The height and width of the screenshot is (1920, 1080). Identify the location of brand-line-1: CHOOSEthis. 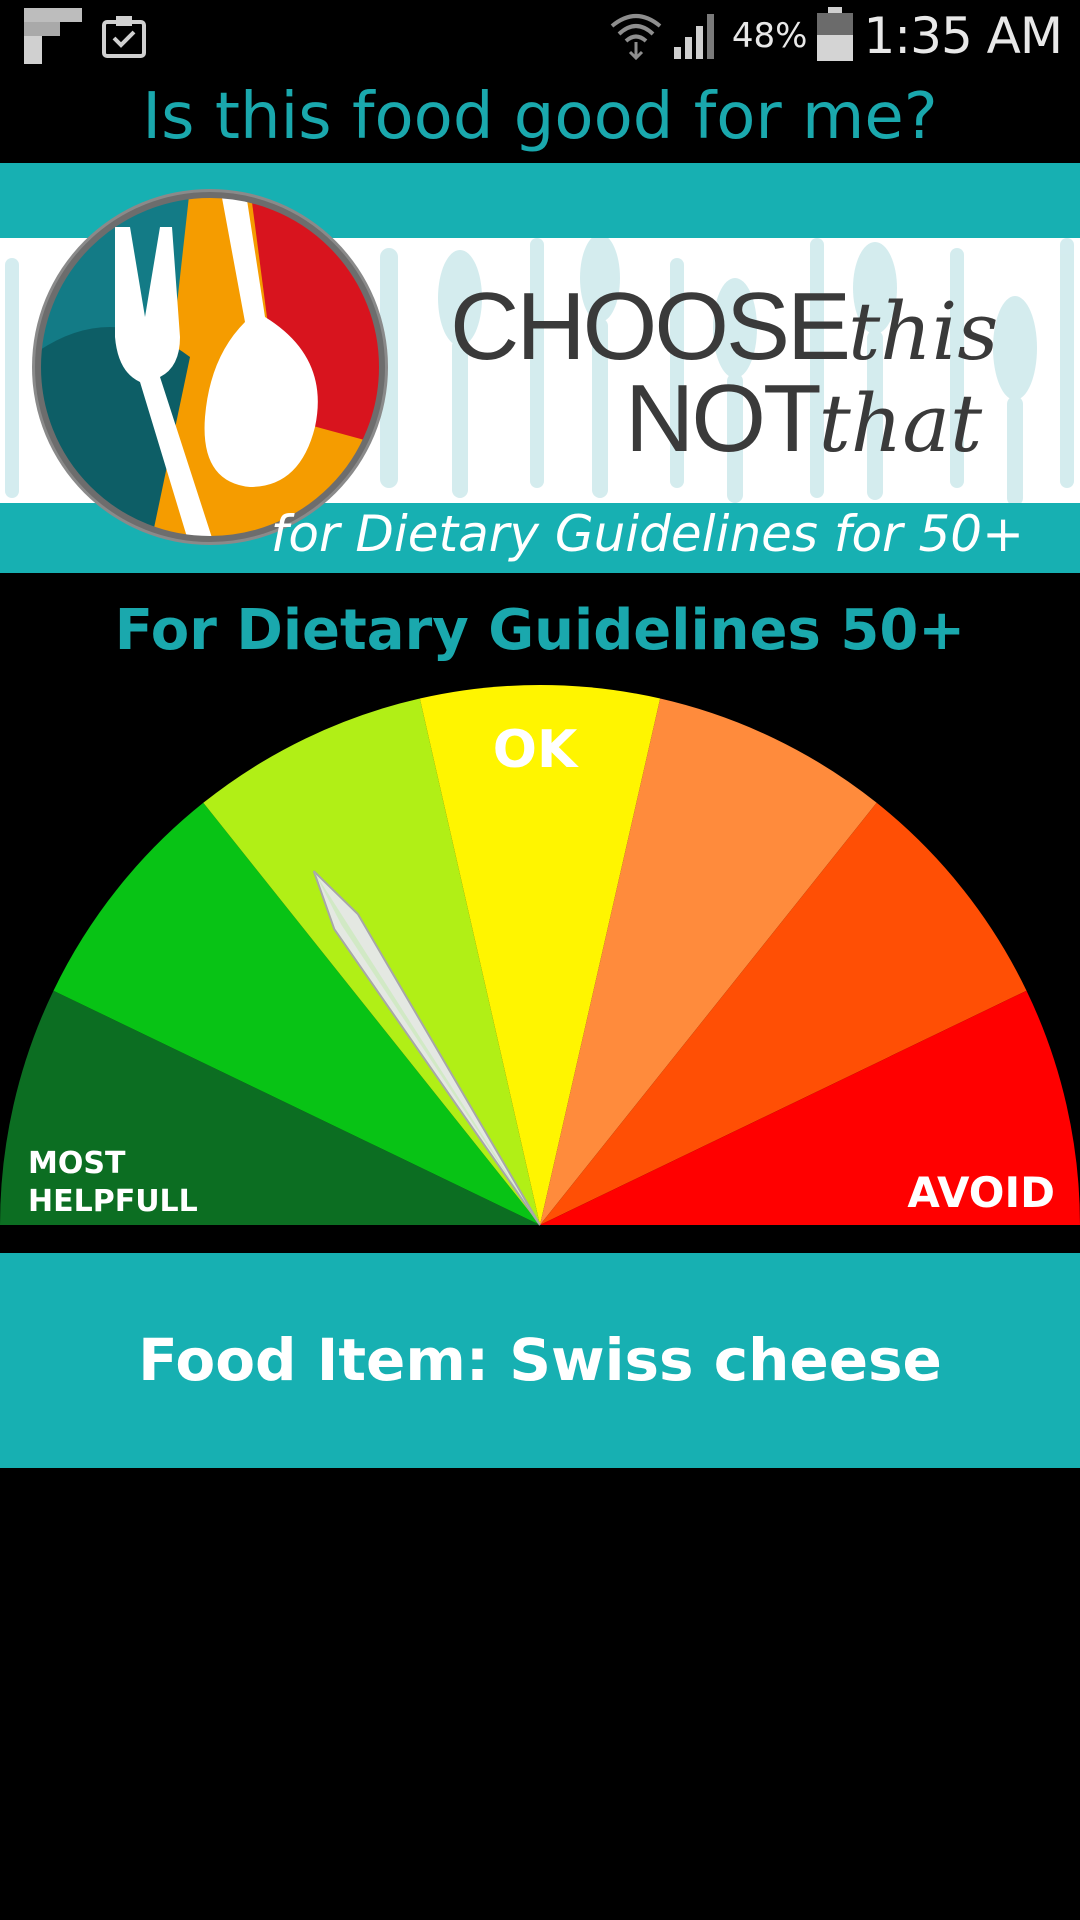
(724, 328).